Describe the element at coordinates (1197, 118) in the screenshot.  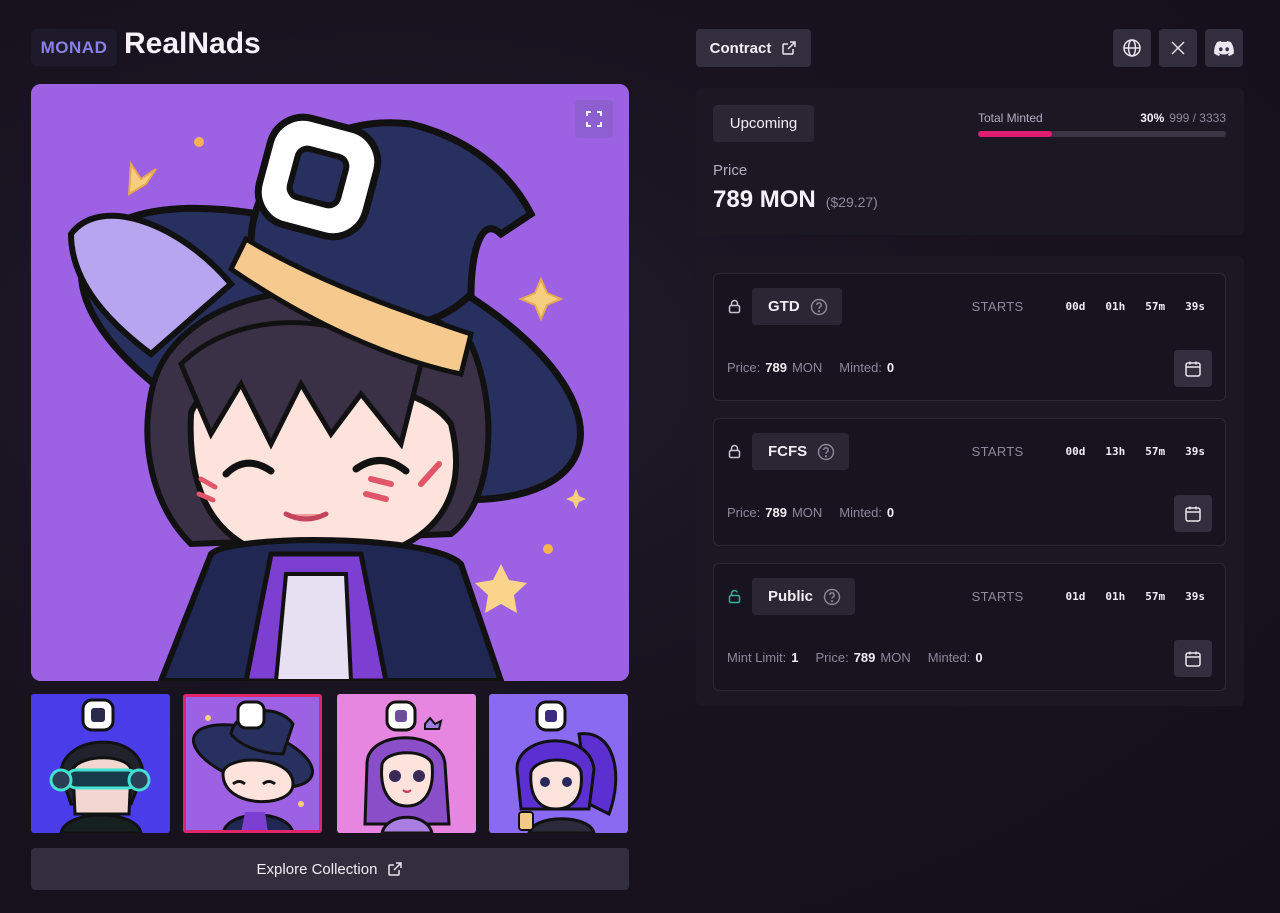
I see `minted-count: 999 / 3333` at that location.